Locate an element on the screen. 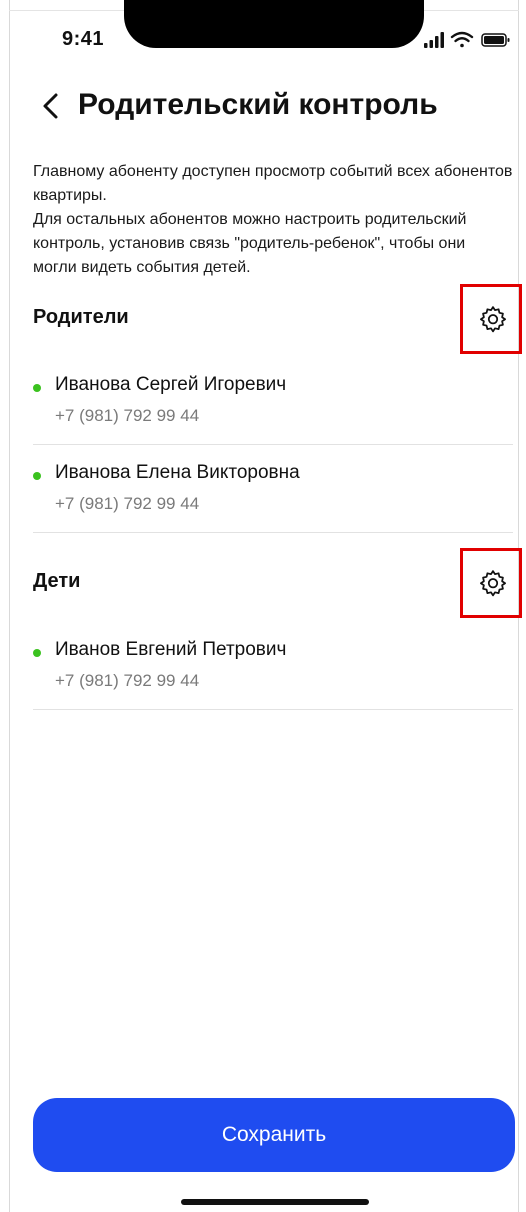 This screenshot has height=1212, width=526. save-button: Сохранить is located at coordinates (274, 1135).